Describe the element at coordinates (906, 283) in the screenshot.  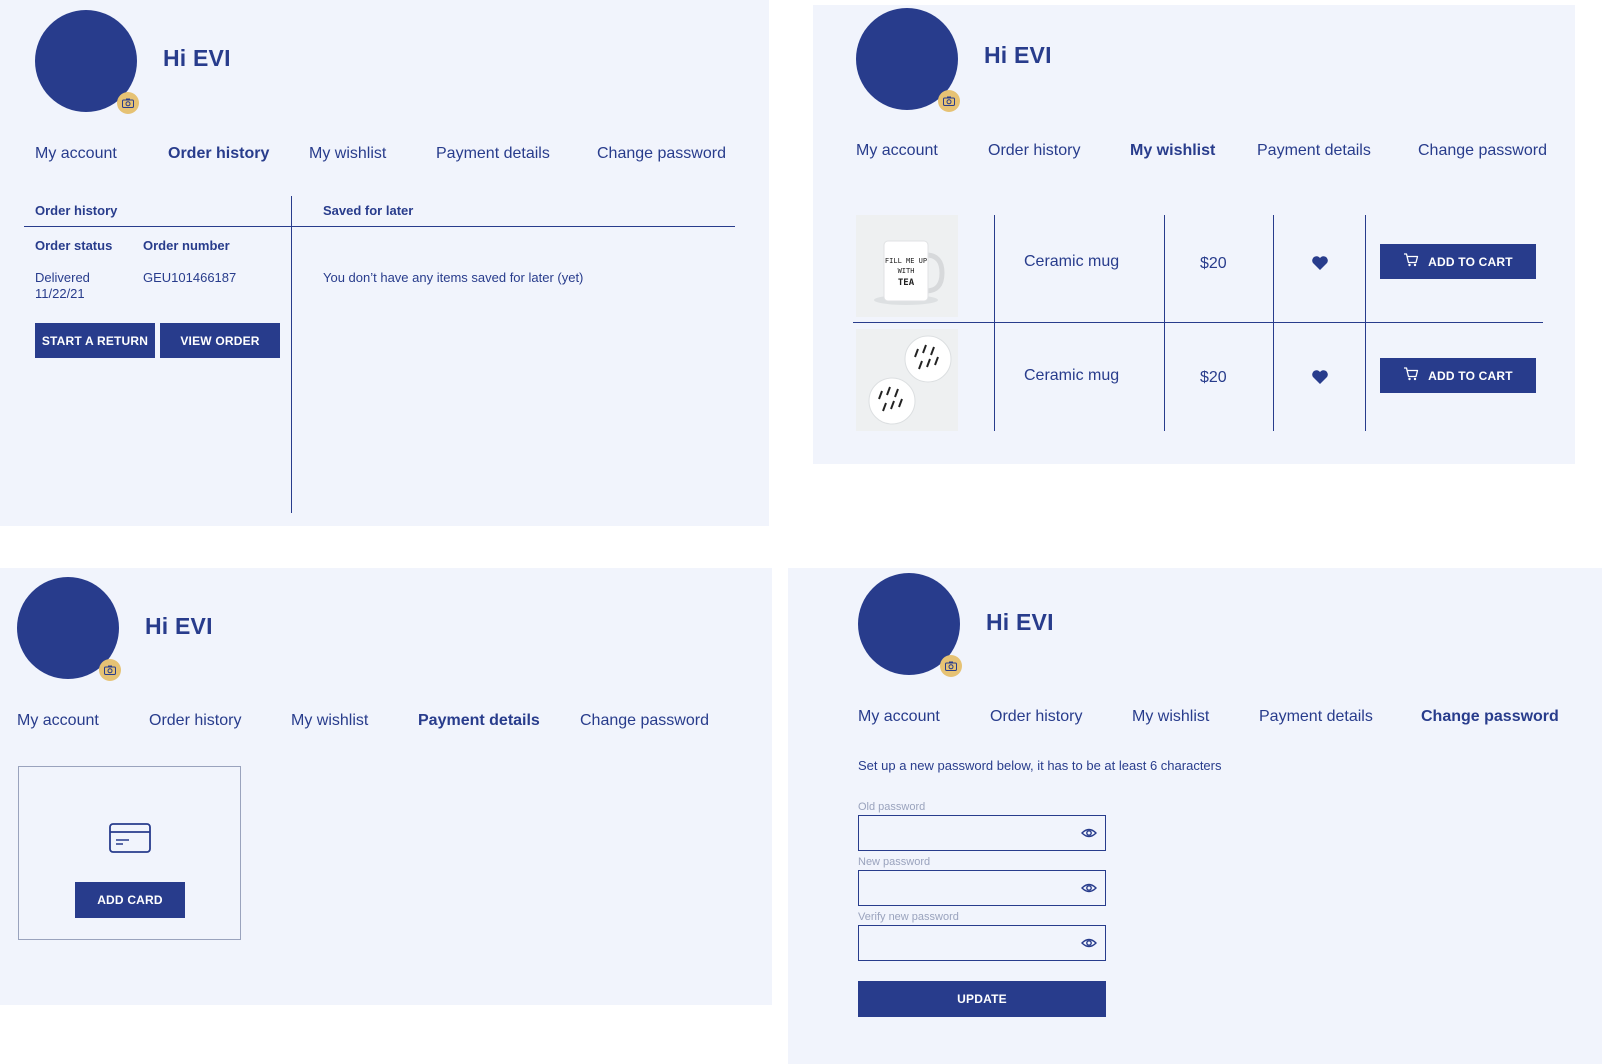
I see `svg-text: TEA` at that location.